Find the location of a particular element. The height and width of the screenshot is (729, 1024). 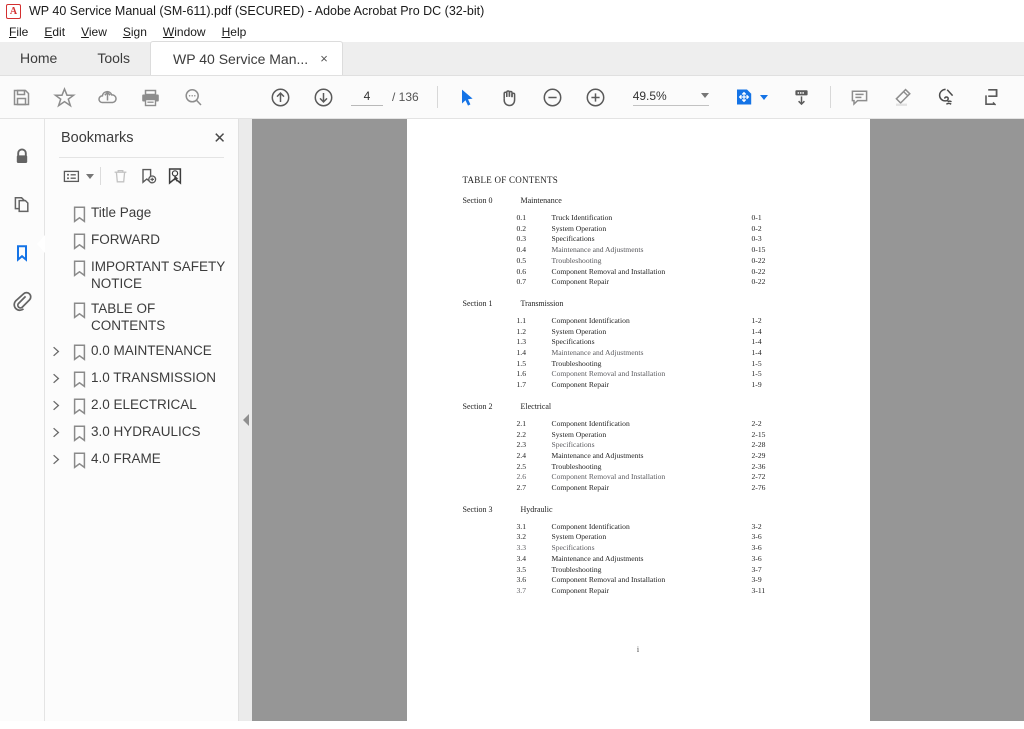

sidebar-attachments is located at coordinates (22, 301).